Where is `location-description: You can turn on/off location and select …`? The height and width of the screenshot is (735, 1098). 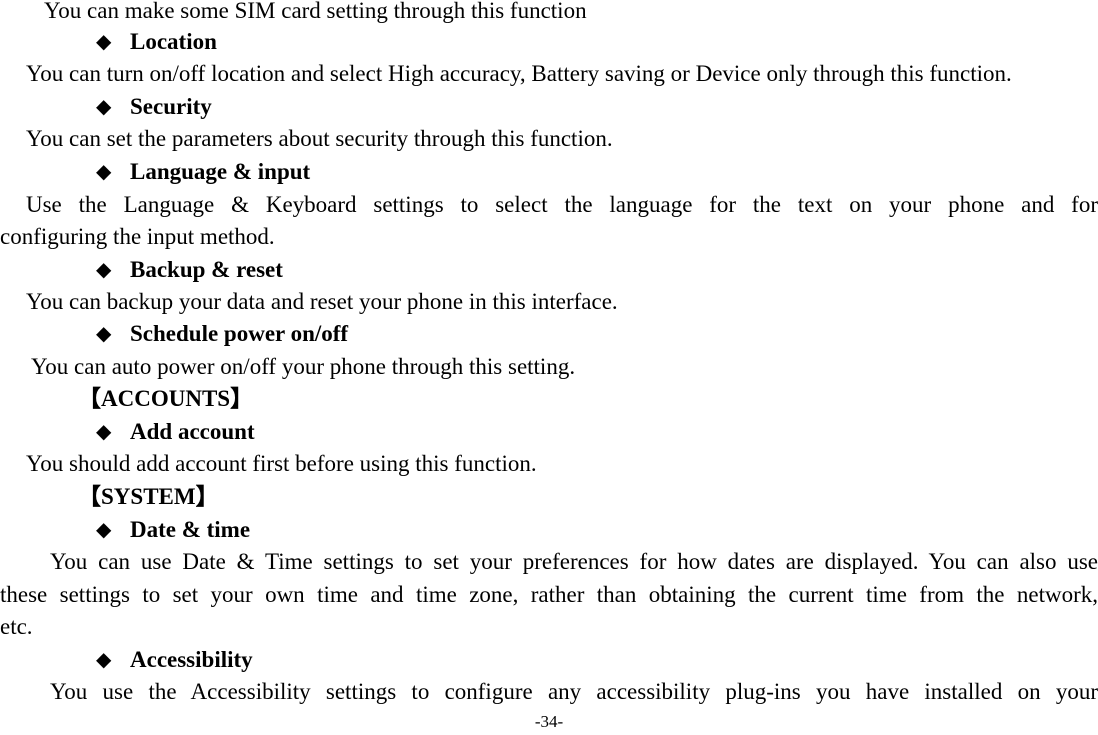 location-description: You can turn on/off location and select … is located at coordinates (519, 73).